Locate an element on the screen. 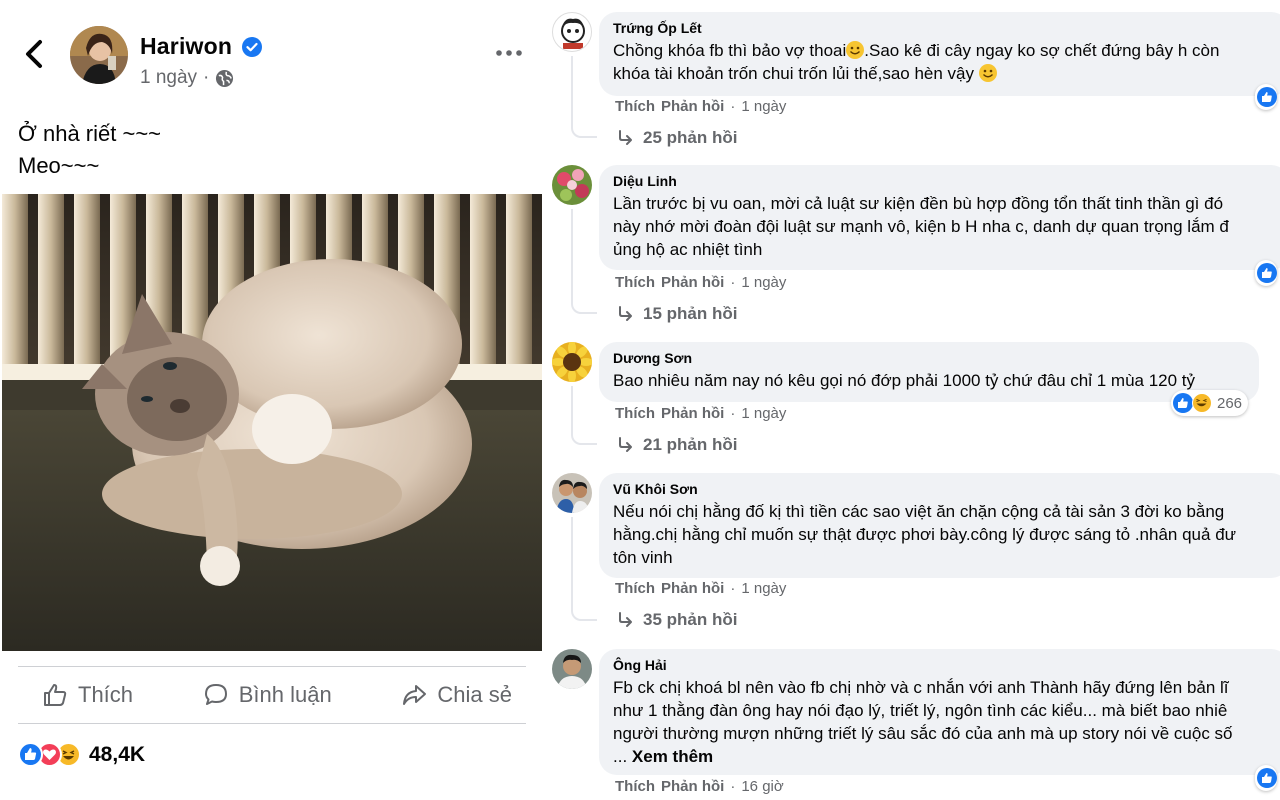 The image size is (1280, 800). like-button: Thích is located at coordinates (87, 695).